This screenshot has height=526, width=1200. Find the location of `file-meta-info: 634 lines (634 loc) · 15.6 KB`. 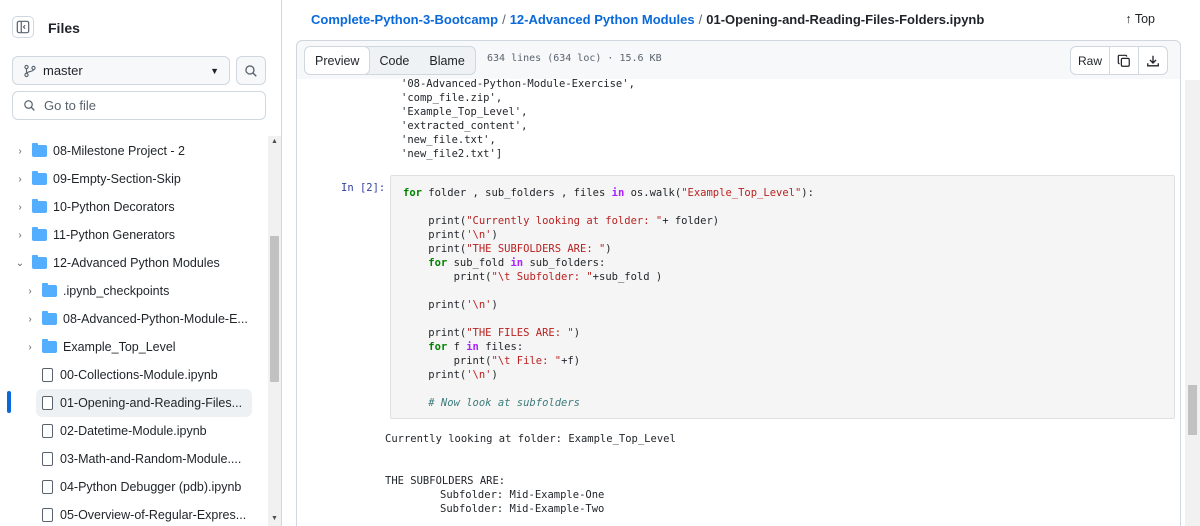

file-meta-info: 634 lines (634 loc) · 15.6 KB is located at coordinates (574, 58).